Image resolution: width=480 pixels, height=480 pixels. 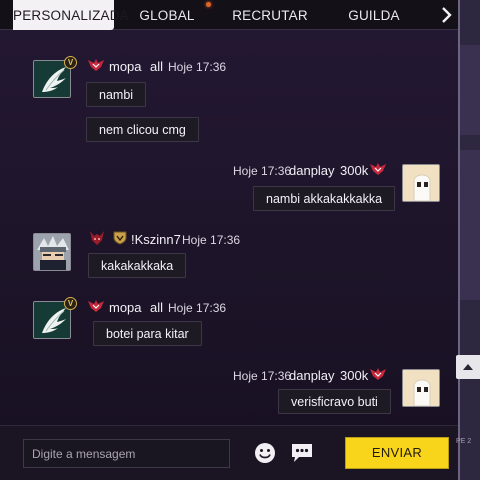 I want to click on tab-notification-dot, so click(x=208, y=4).